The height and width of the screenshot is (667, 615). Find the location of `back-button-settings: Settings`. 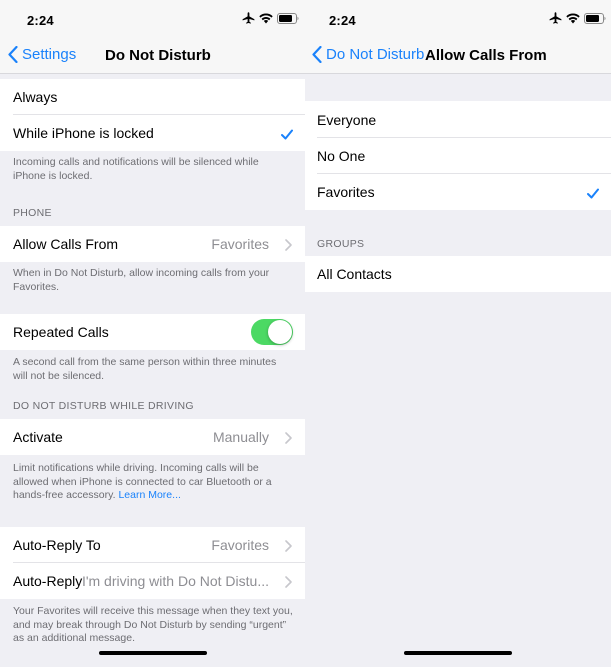

back-button-settings: Settings is located at coordinates (42, 54).